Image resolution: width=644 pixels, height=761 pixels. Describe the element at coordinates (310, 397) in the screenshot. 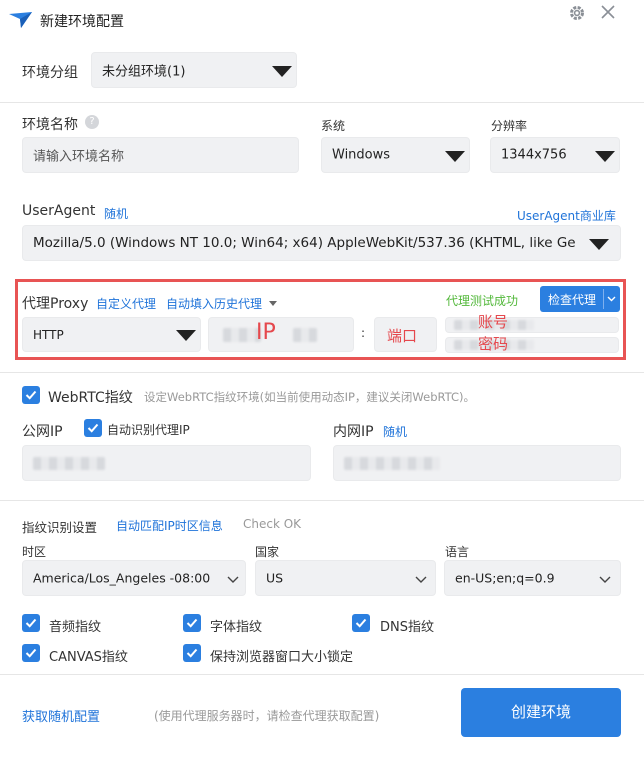

I see `webrtc-hint: 设定WebRTC指纹环境(如当前使用动态IP，建议关闭WebRTC)。` at that location.